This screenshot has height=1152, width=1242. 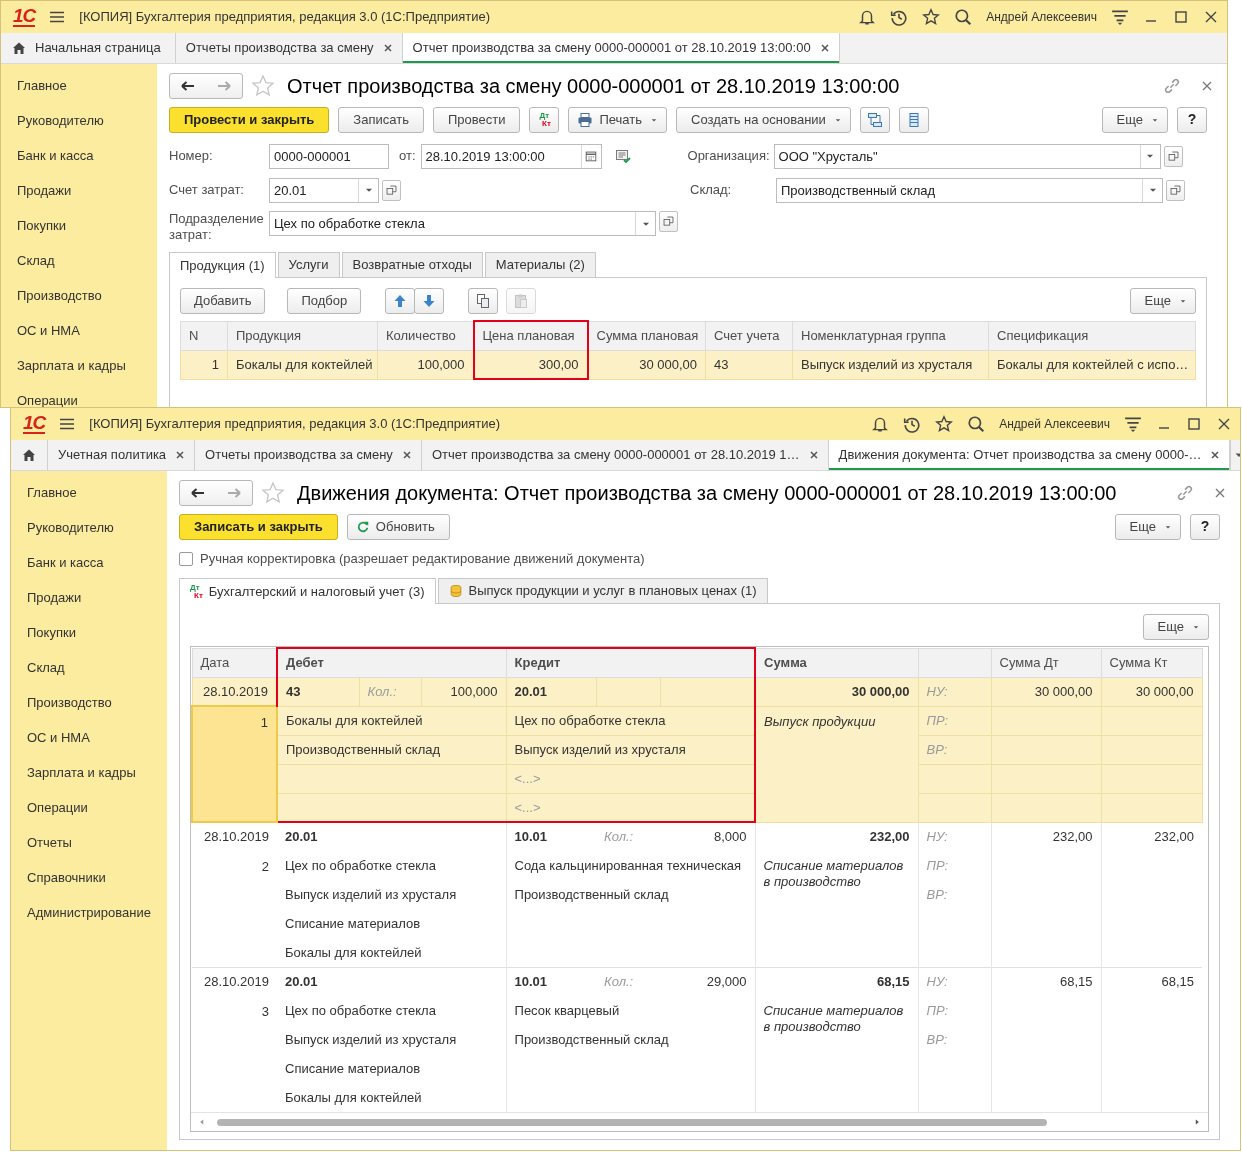 What do you see at coordinates (222, 265) in the screenshot?
I see `tab: Продукция (1)` at bounding box center [222, 265].